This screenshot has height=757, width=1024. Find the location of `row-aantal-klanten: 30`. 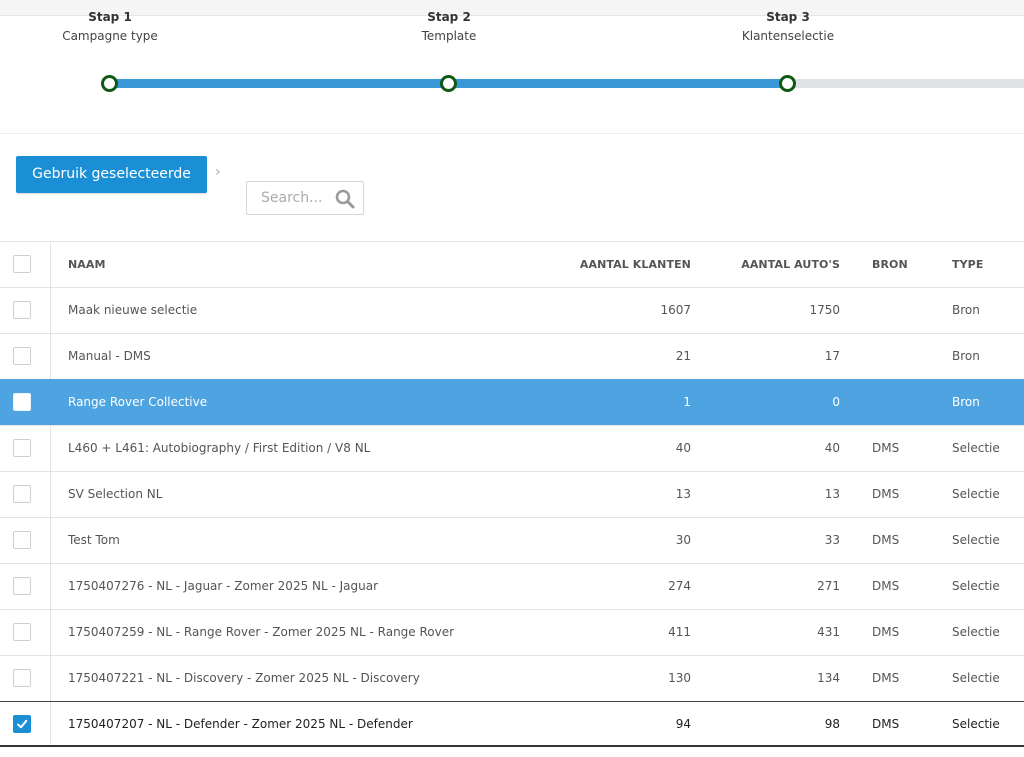

row-aantal-klanten: 30 is located at coordinates (683, 540).